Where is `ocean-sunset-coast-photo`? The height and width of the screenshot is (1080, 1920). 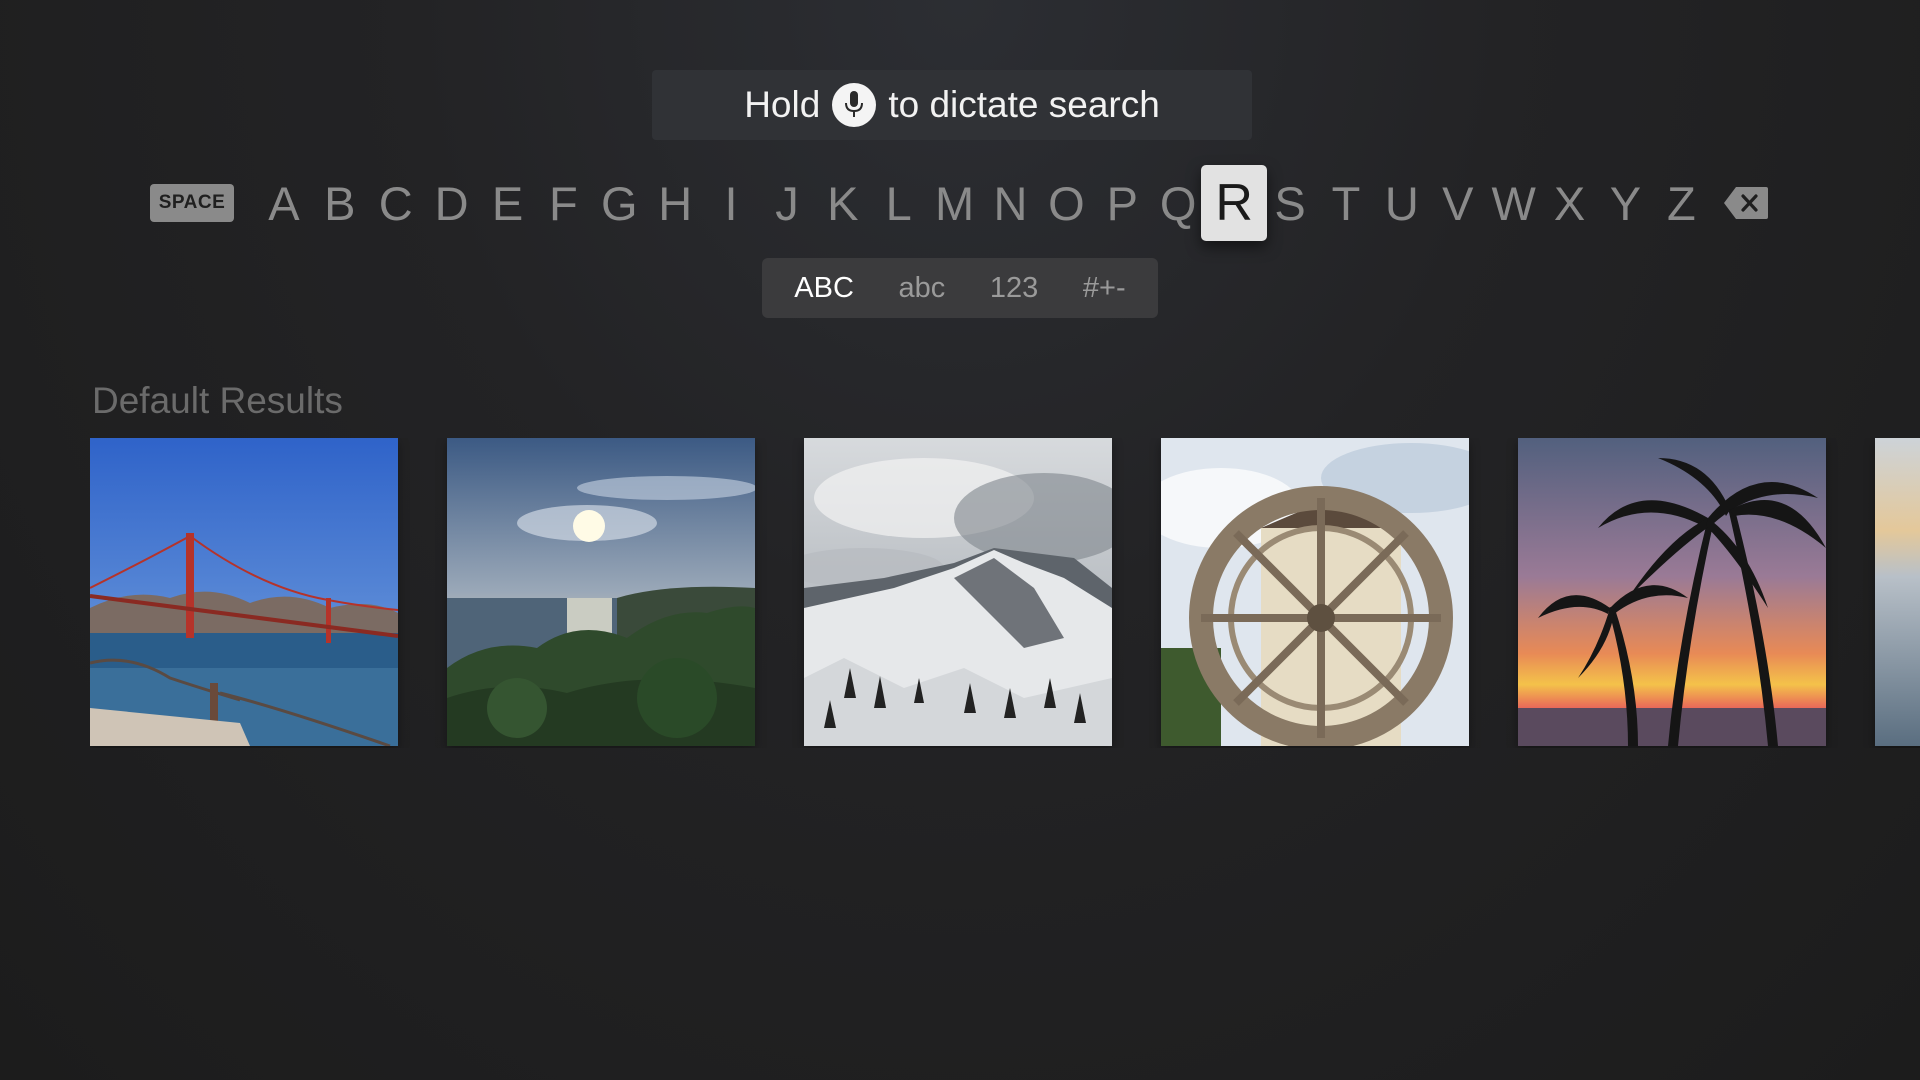 ocean-sunset-coast-photo is located at coordinates (601, 592).